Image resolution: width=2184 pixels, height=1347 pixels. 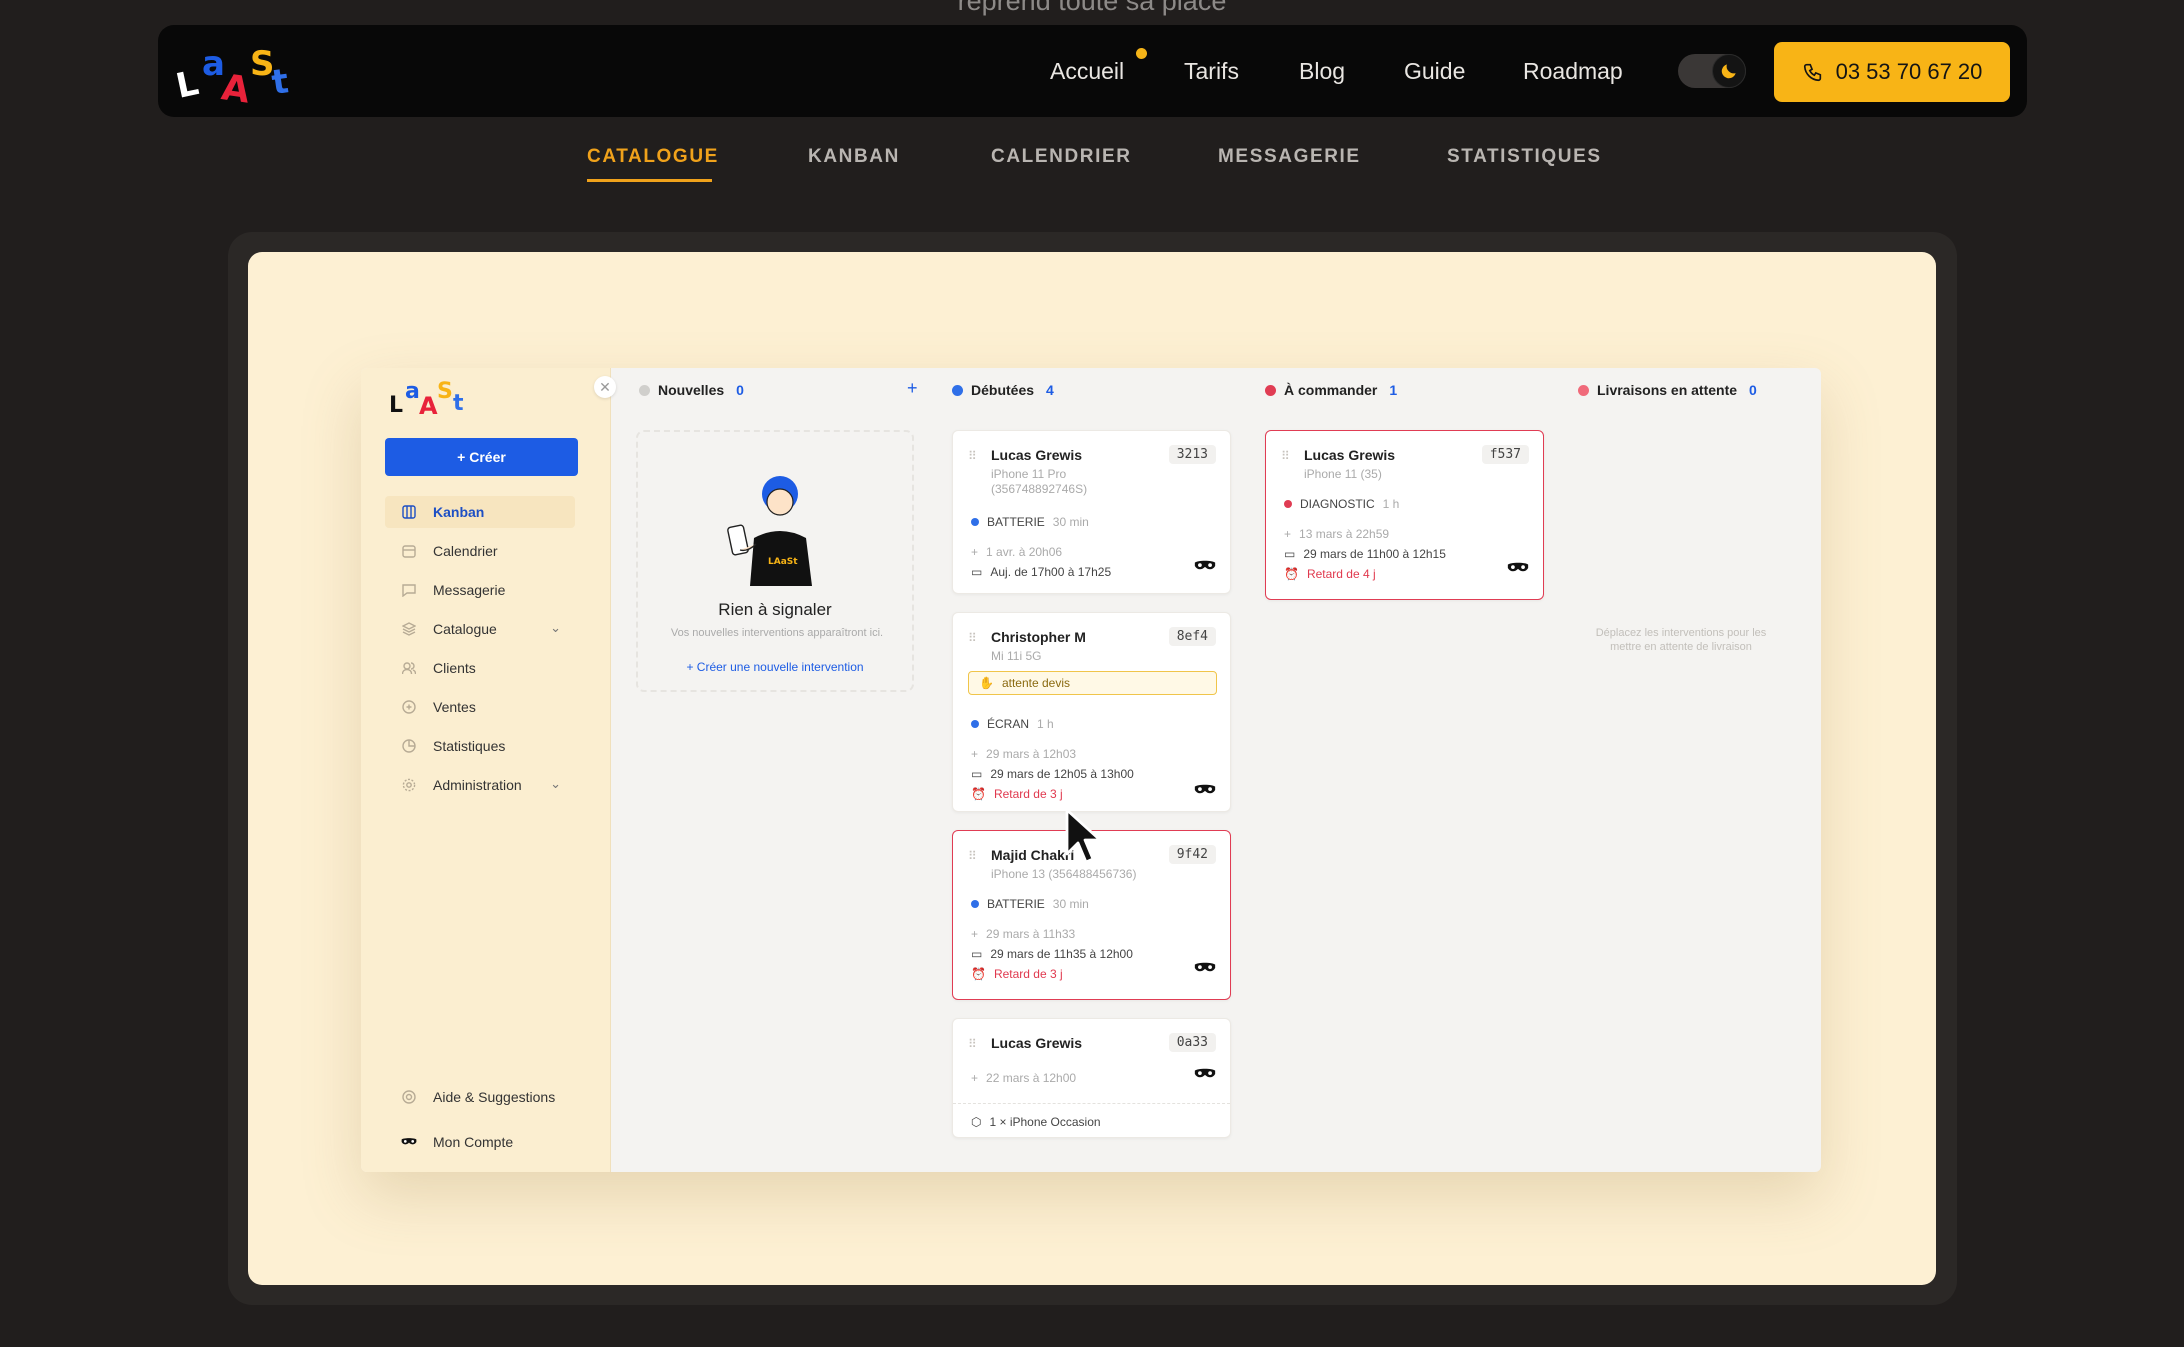 What do you see at coordinates (775, 667) in the screenshot?
I see `create-intervention-link: + Créer une nouvelle intervention` at bounding box center [775, 667].